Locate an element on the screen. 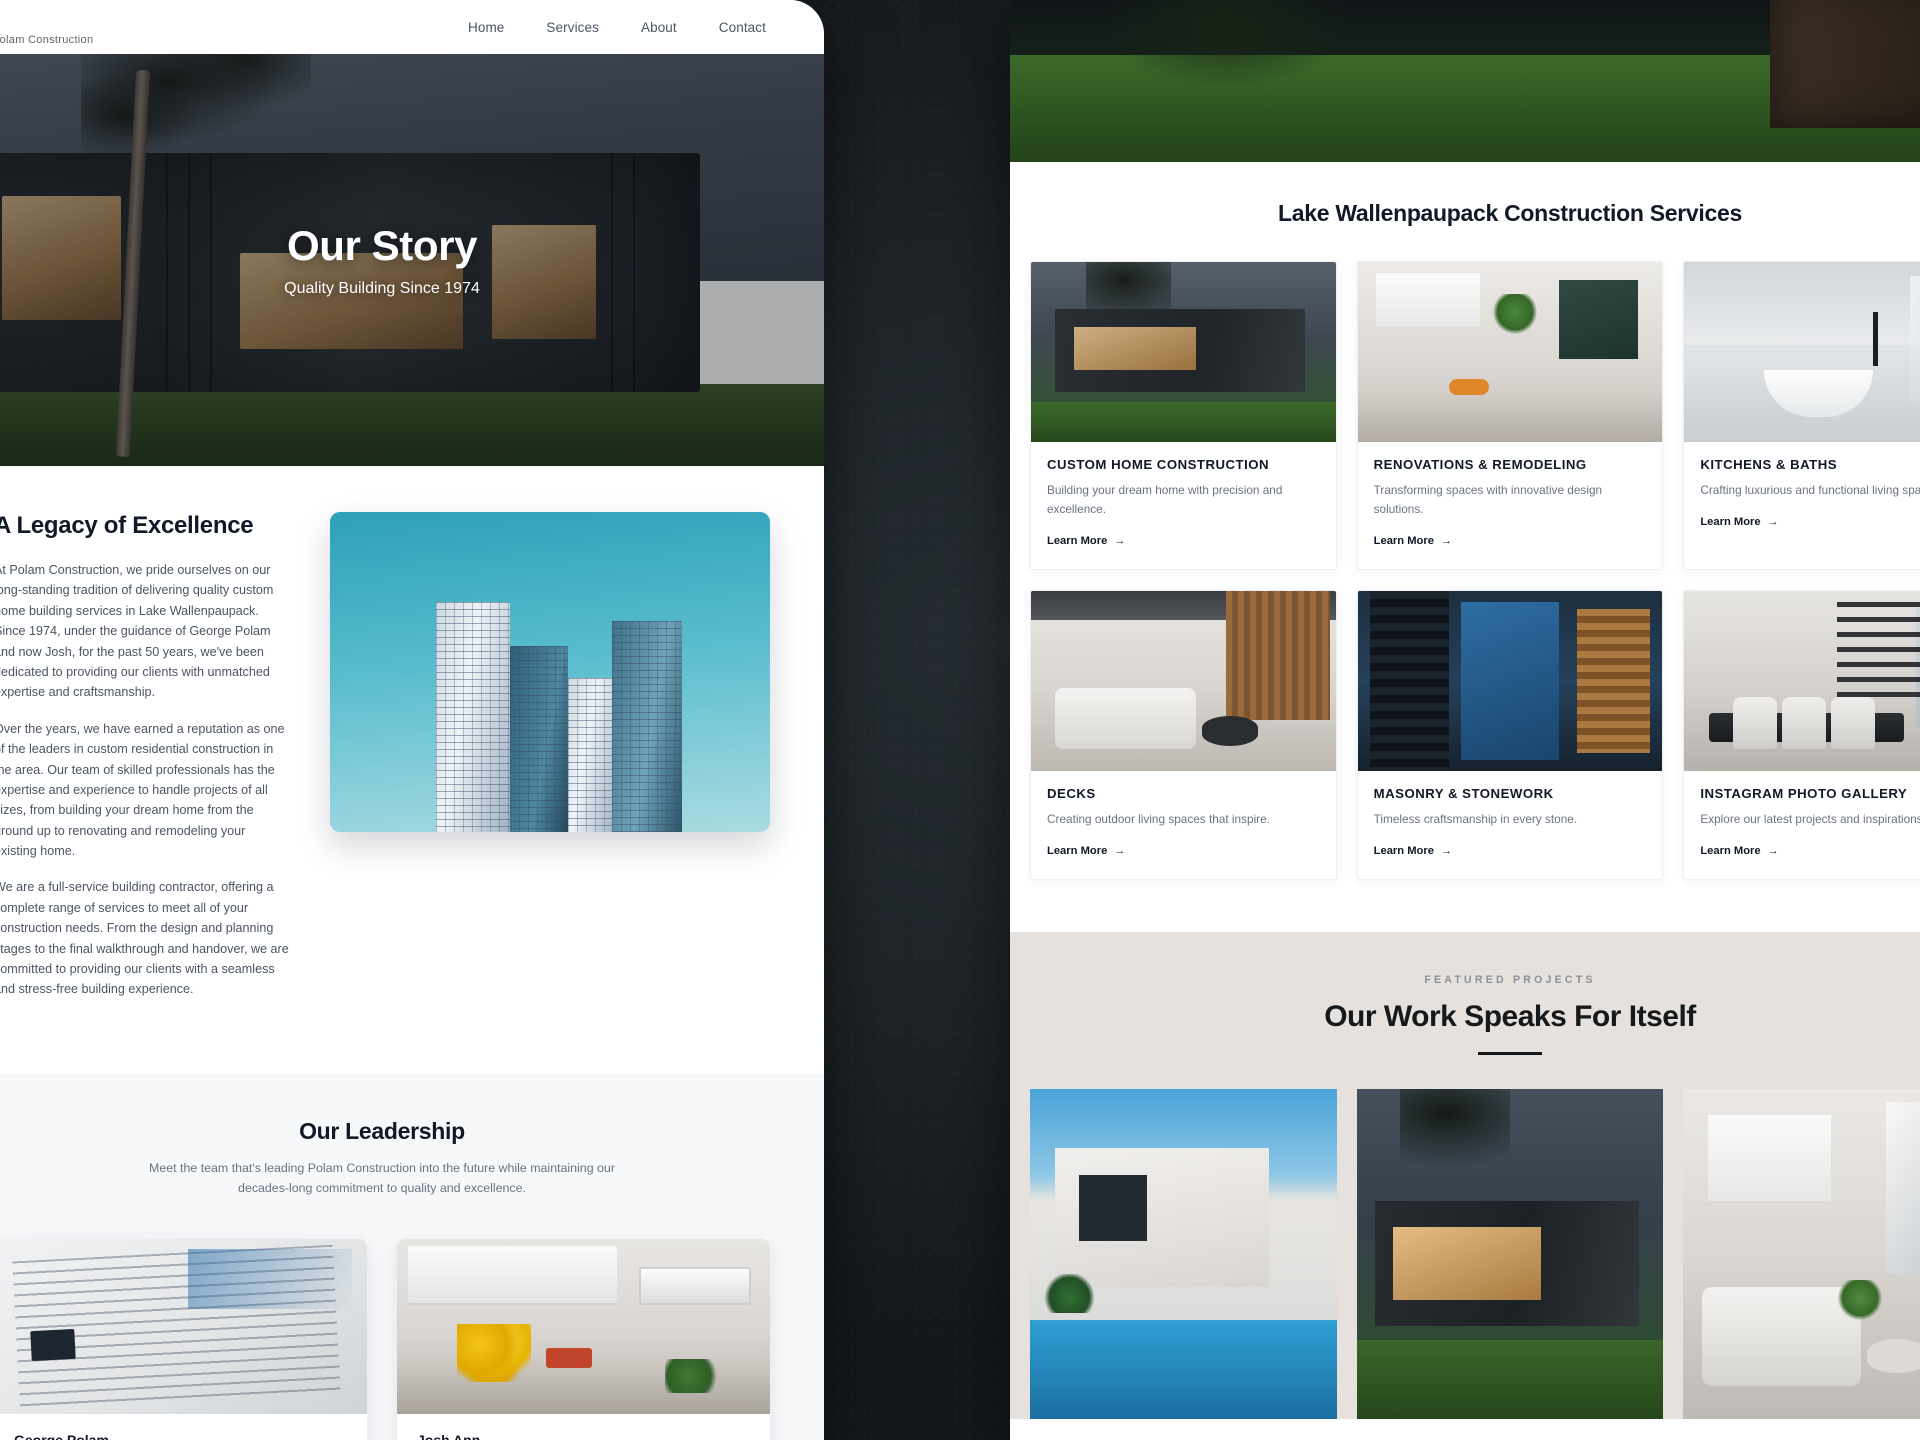 This screenshot has height=1440, width=1920. hero-banner: Our Story Quality Building Since 1974 is located at coordinates (412, 260).